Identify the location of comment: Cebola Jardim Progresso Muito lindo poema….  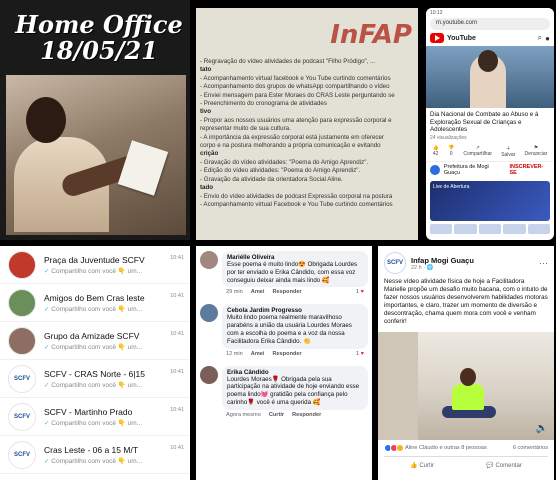
(284, 329).